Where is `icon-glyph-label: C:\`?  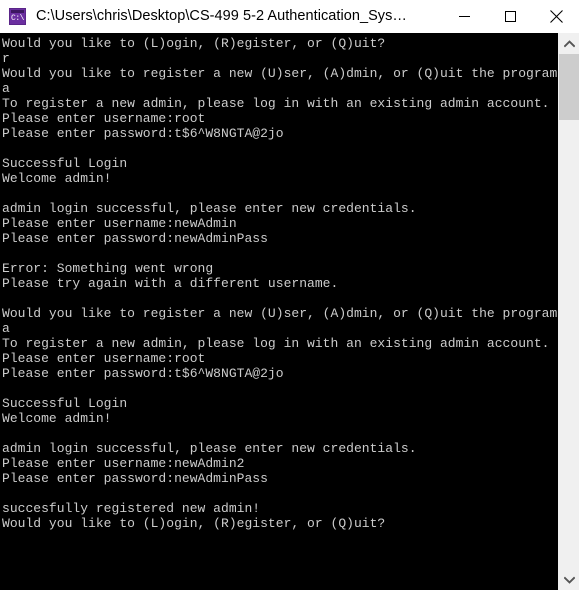
icon-glyph-label: C:\ is located at coordinates (17, 18).